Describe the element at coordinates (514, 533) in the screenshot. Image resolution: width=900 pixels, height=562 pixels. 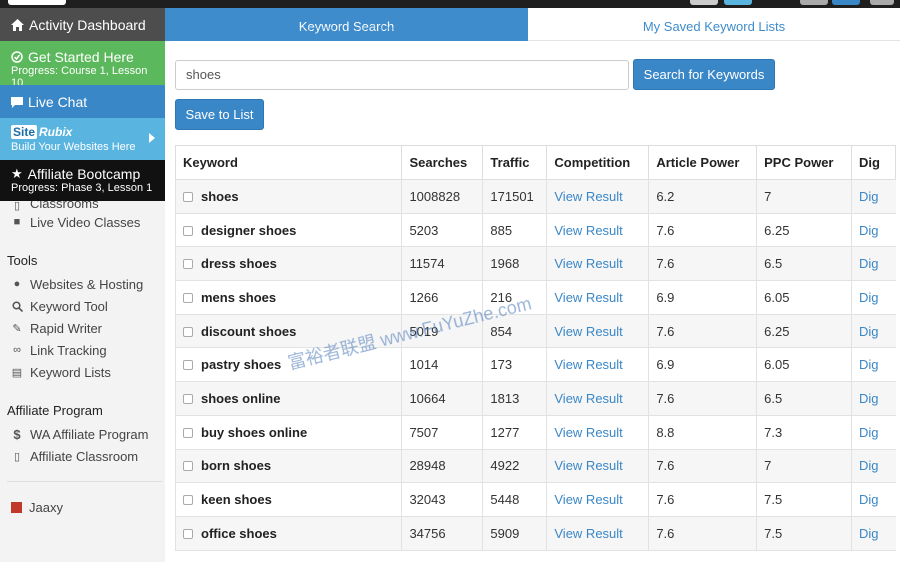
I see `traffic-cell: 5909` at that location.